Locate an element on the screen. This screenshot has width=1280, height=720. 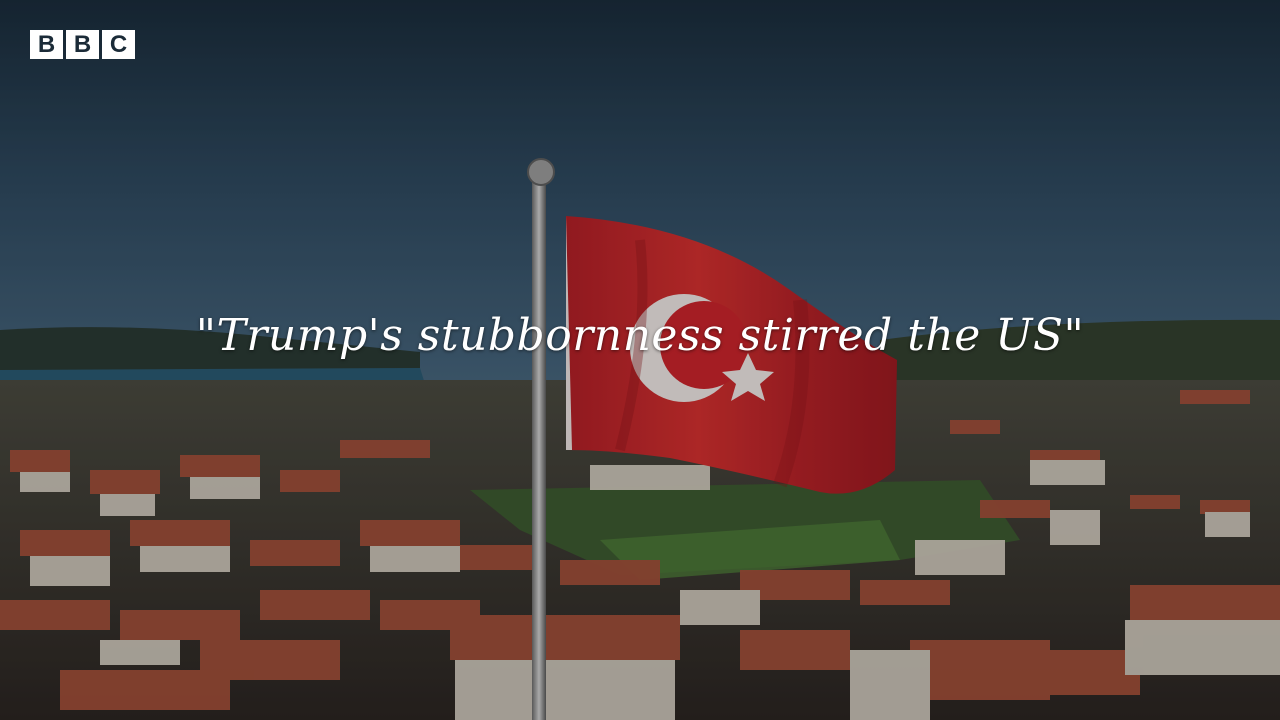
bbc-logo: B B C is located at coordinates (82, 44).